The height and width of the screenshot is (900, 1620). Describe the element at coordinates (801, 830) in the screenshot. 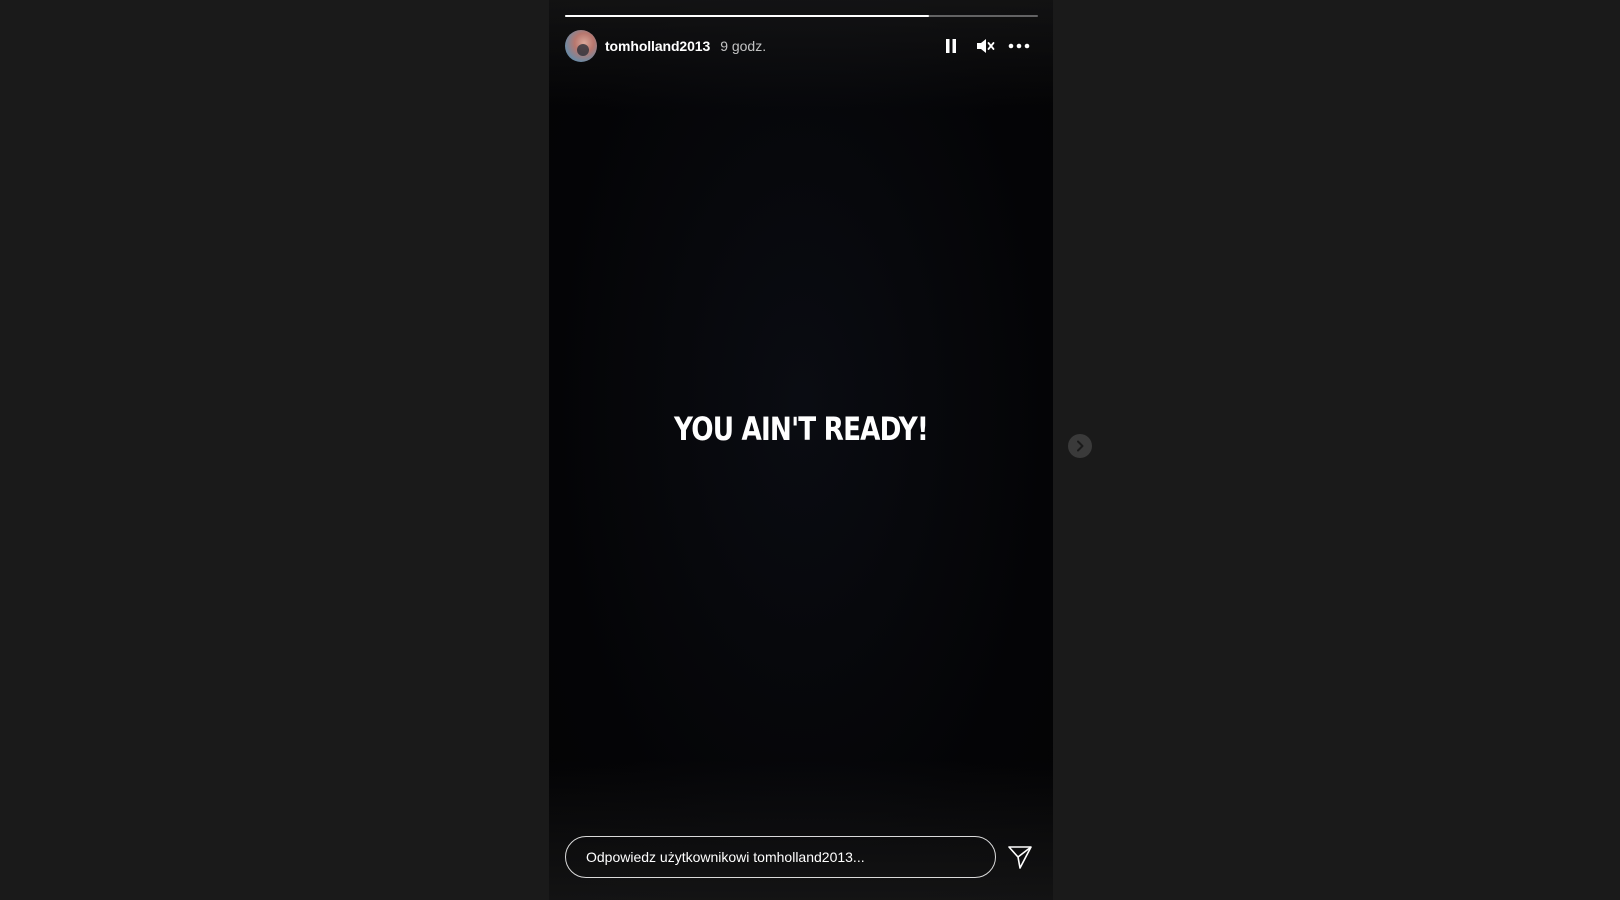

I see `bottom-gradient` at that location.